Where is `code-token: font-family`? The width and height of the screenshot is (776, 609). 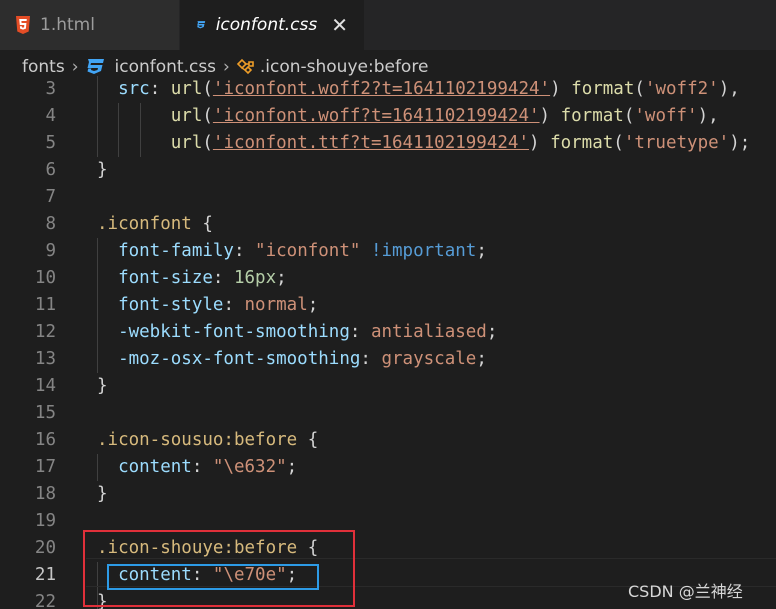 code-token: font-family is located at coordinates (165, 251).